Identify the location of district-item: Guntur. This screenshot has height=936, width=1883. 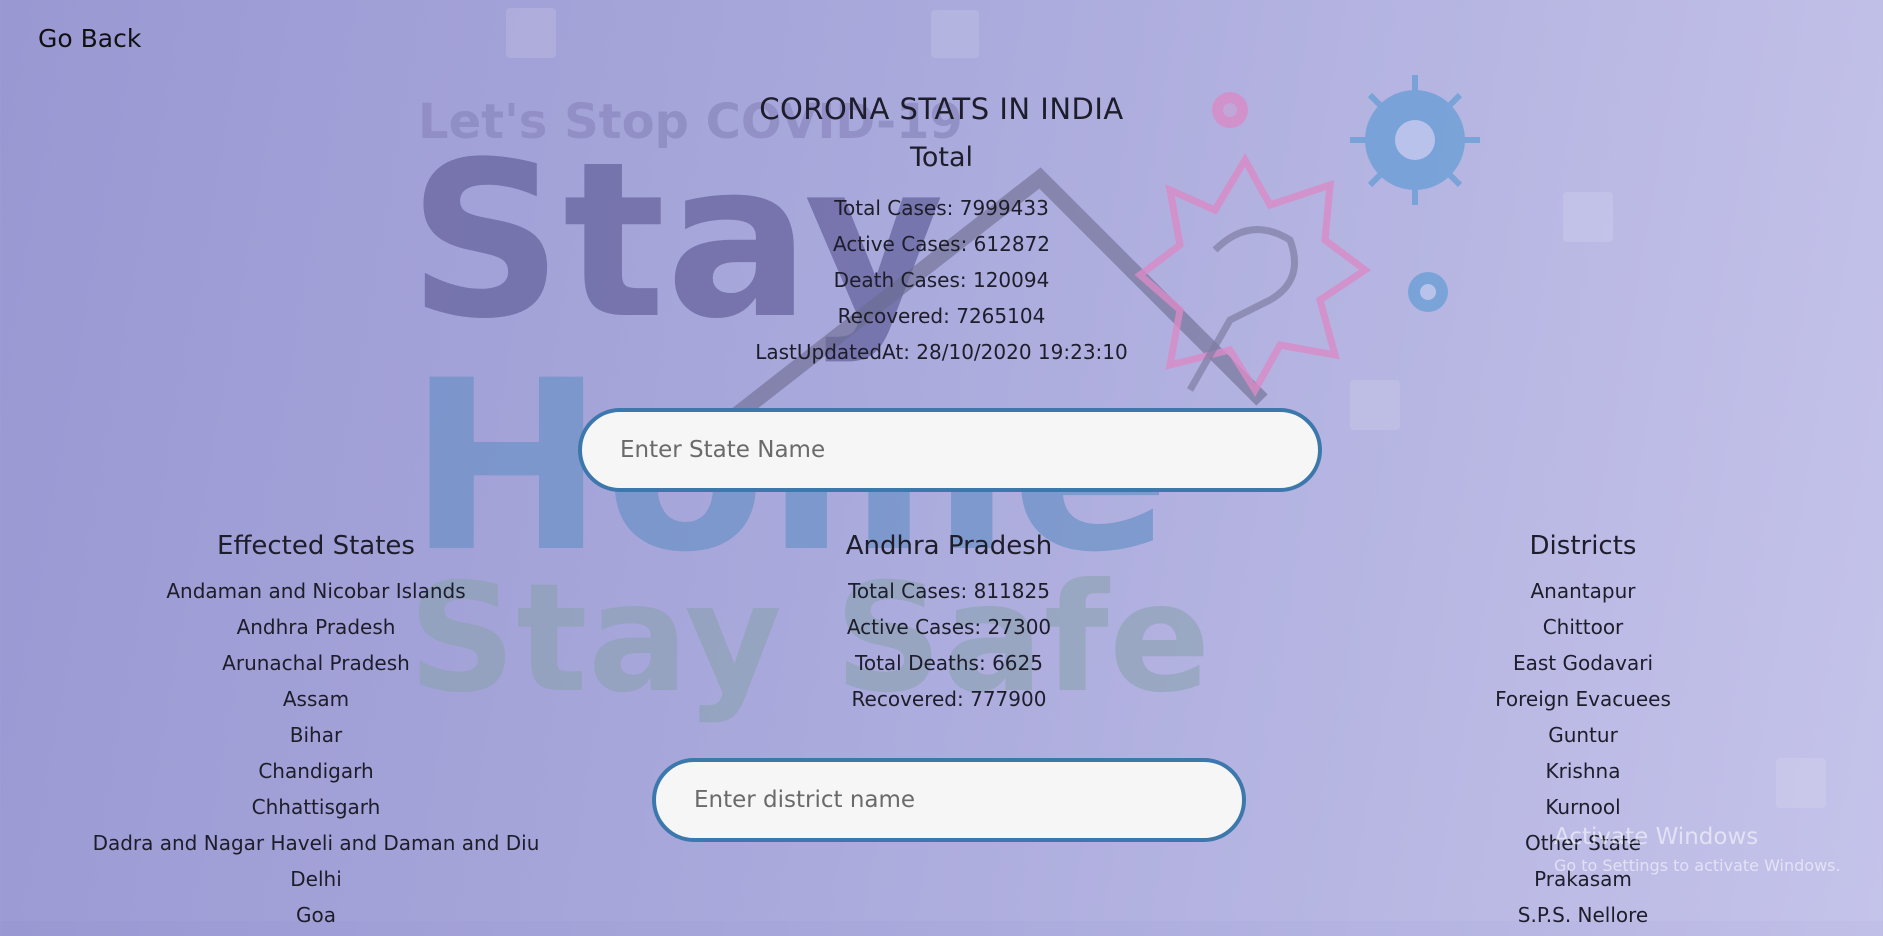
(1583, 738).